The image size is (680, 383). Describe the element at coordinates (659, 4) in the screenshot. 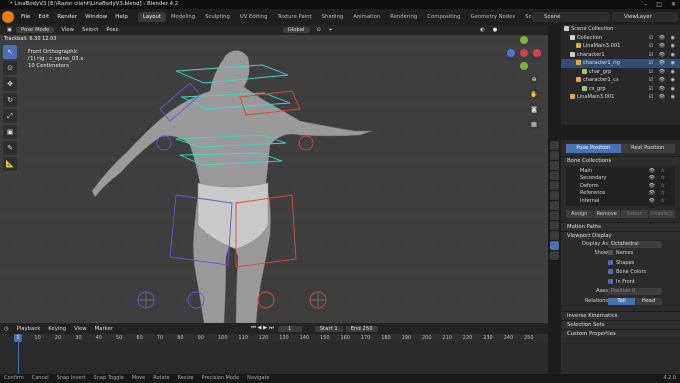

I see `maximize-icon: □` at that location.